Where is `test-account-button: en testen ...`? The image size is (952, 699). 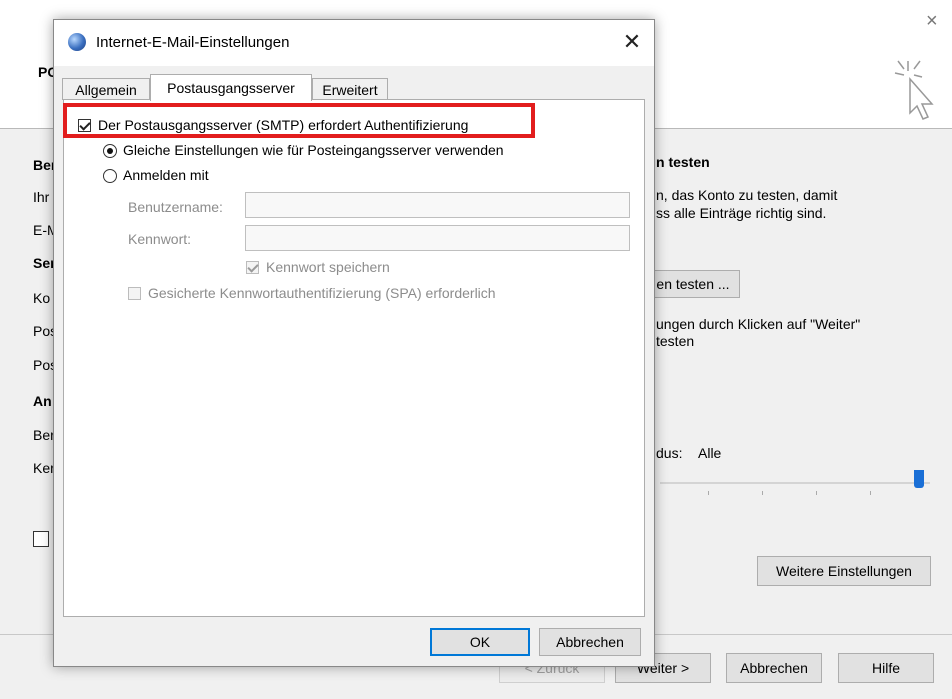 test-account-button: en testen ... is located at coordinates (693, 284).